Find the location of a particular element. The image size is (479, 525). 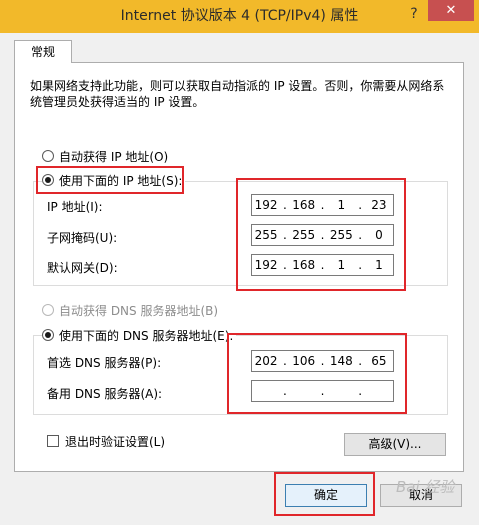

highlight-ok-button is located at coordinates (324, 494).